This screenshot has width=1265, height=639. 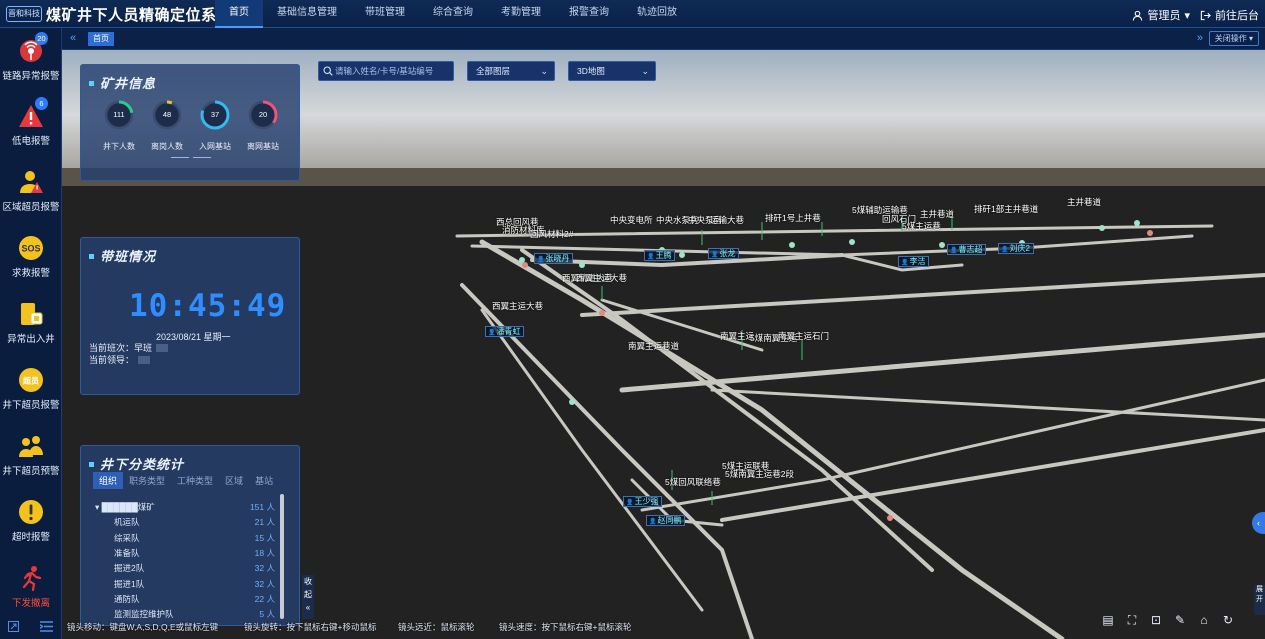 What do you see at coordinates (239, 14) in the screenshot?
I see `nav-home: 首页` at bounding box center [239, 14].